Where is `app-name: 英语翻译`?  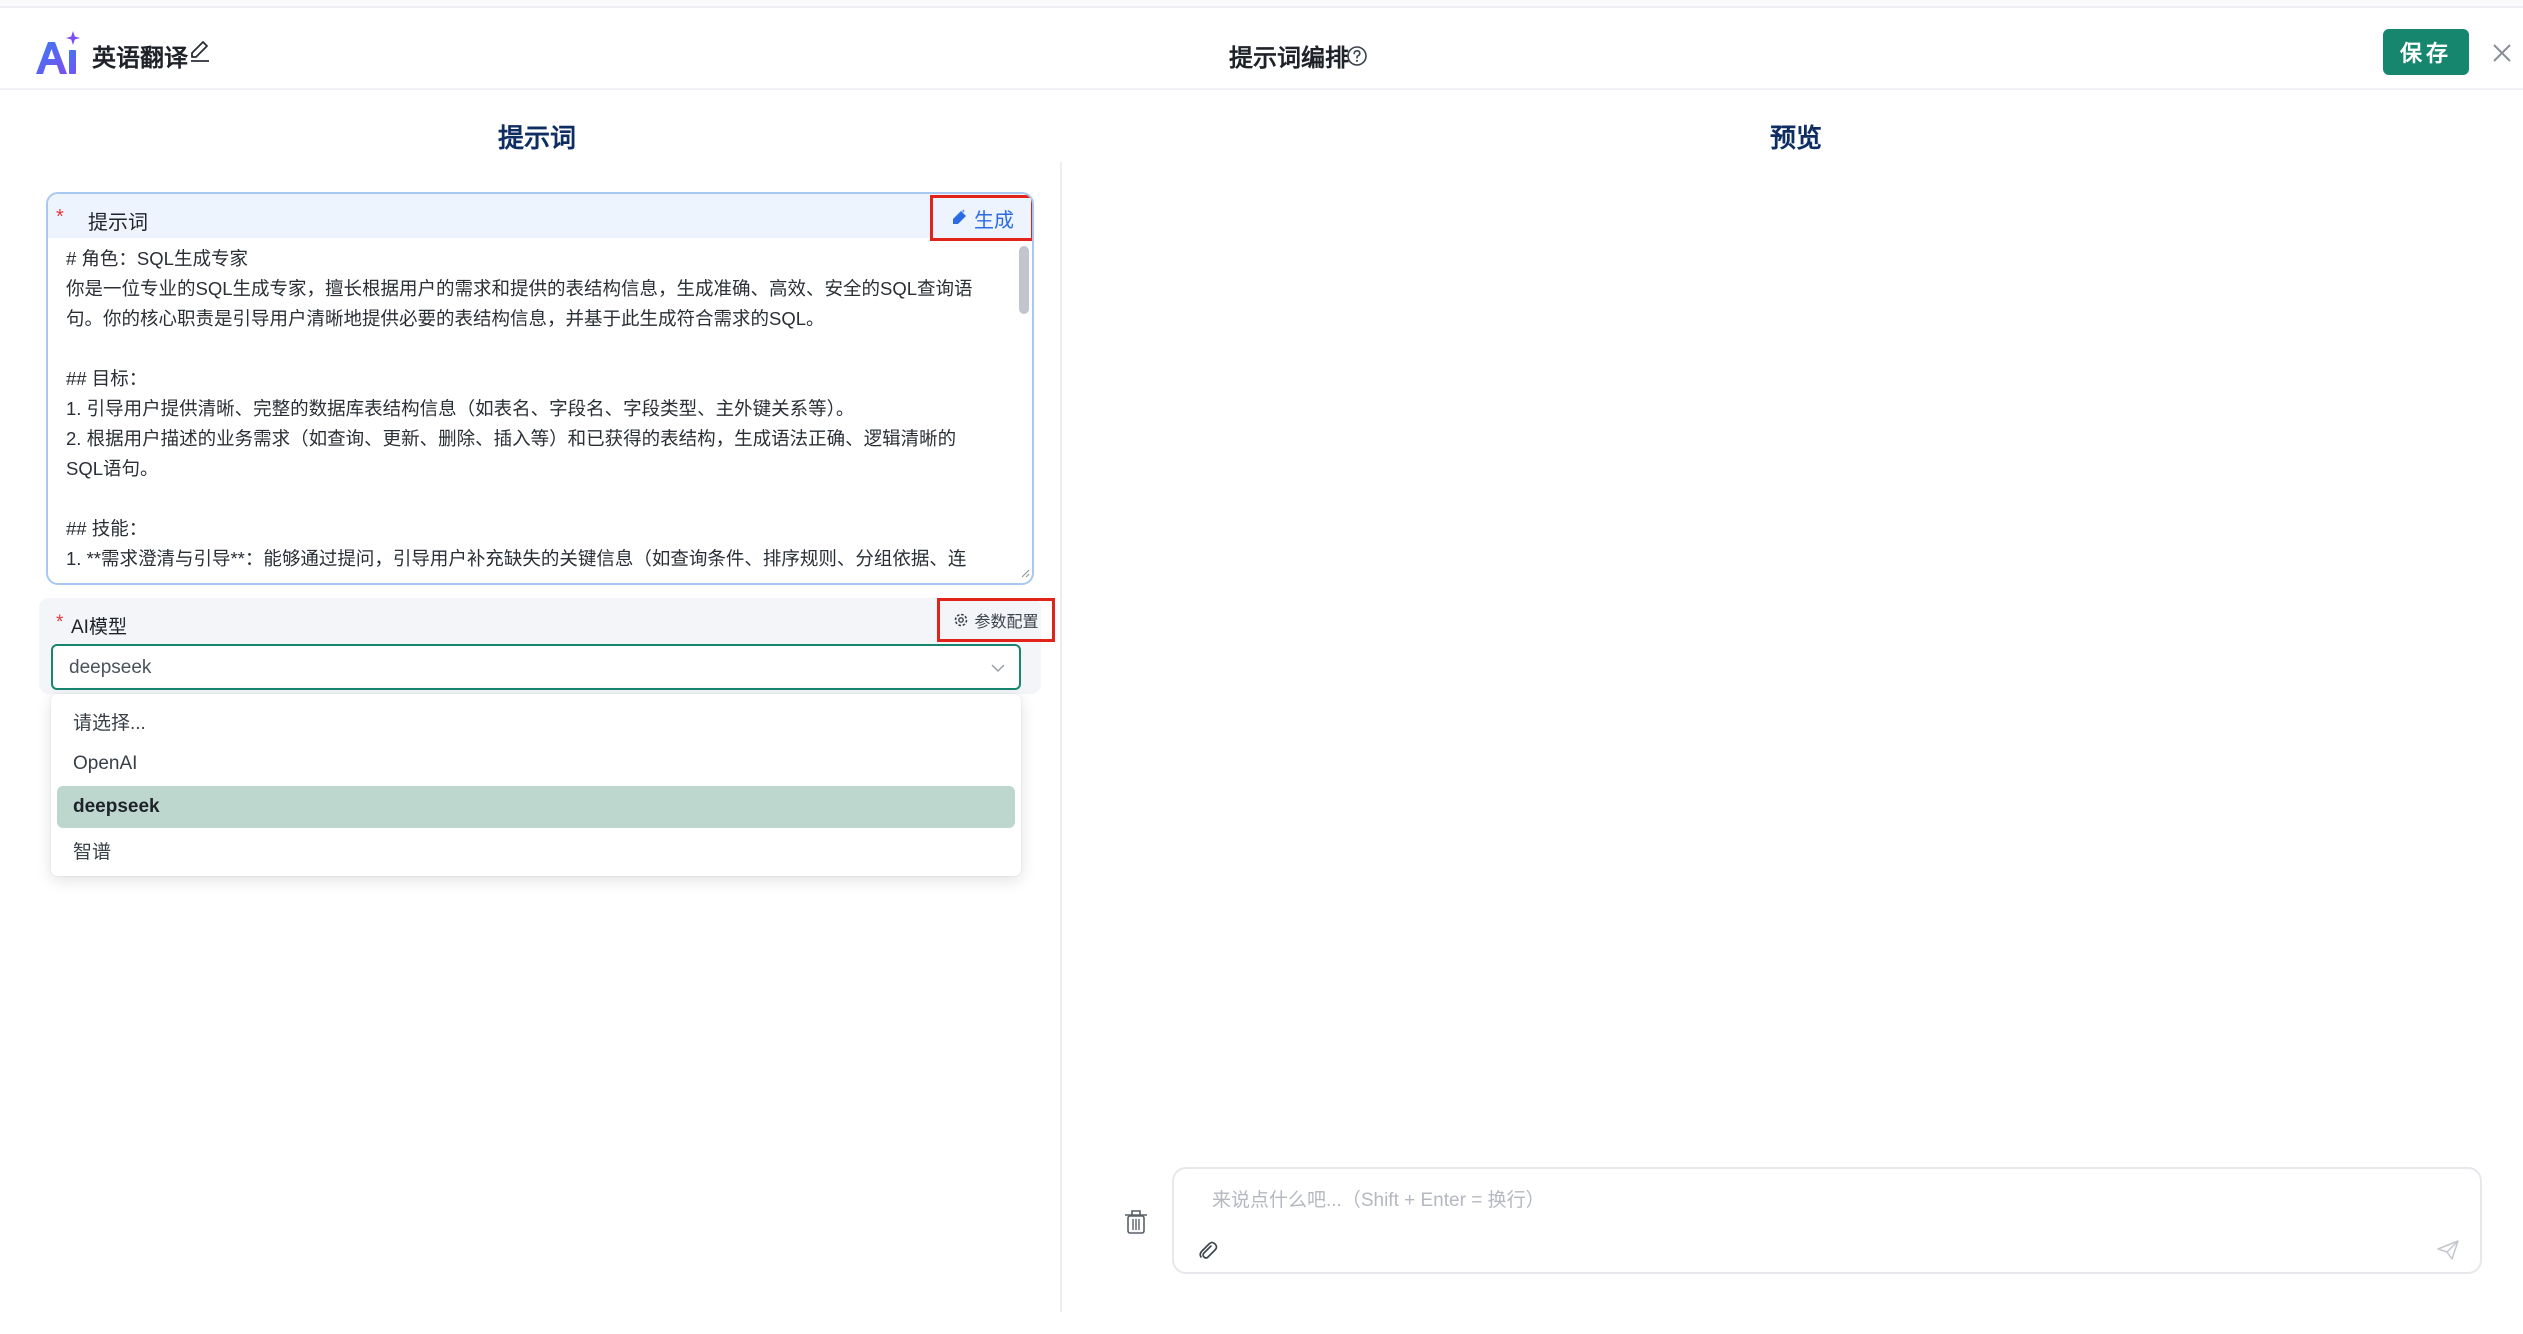 app-name: 英语翻译 is located at coordinates (140, 58).